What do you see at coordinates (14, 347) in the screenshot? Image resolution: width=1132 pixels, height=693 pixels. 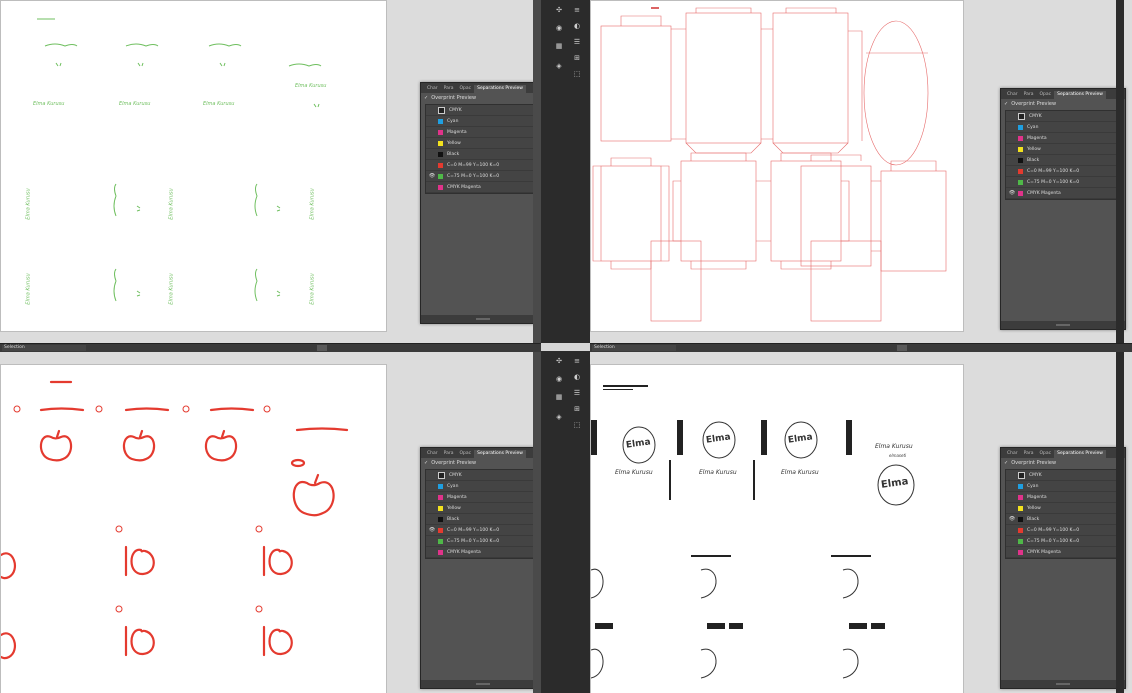 I see `current-tool-label: Selection` at bounding box center [14, 347].